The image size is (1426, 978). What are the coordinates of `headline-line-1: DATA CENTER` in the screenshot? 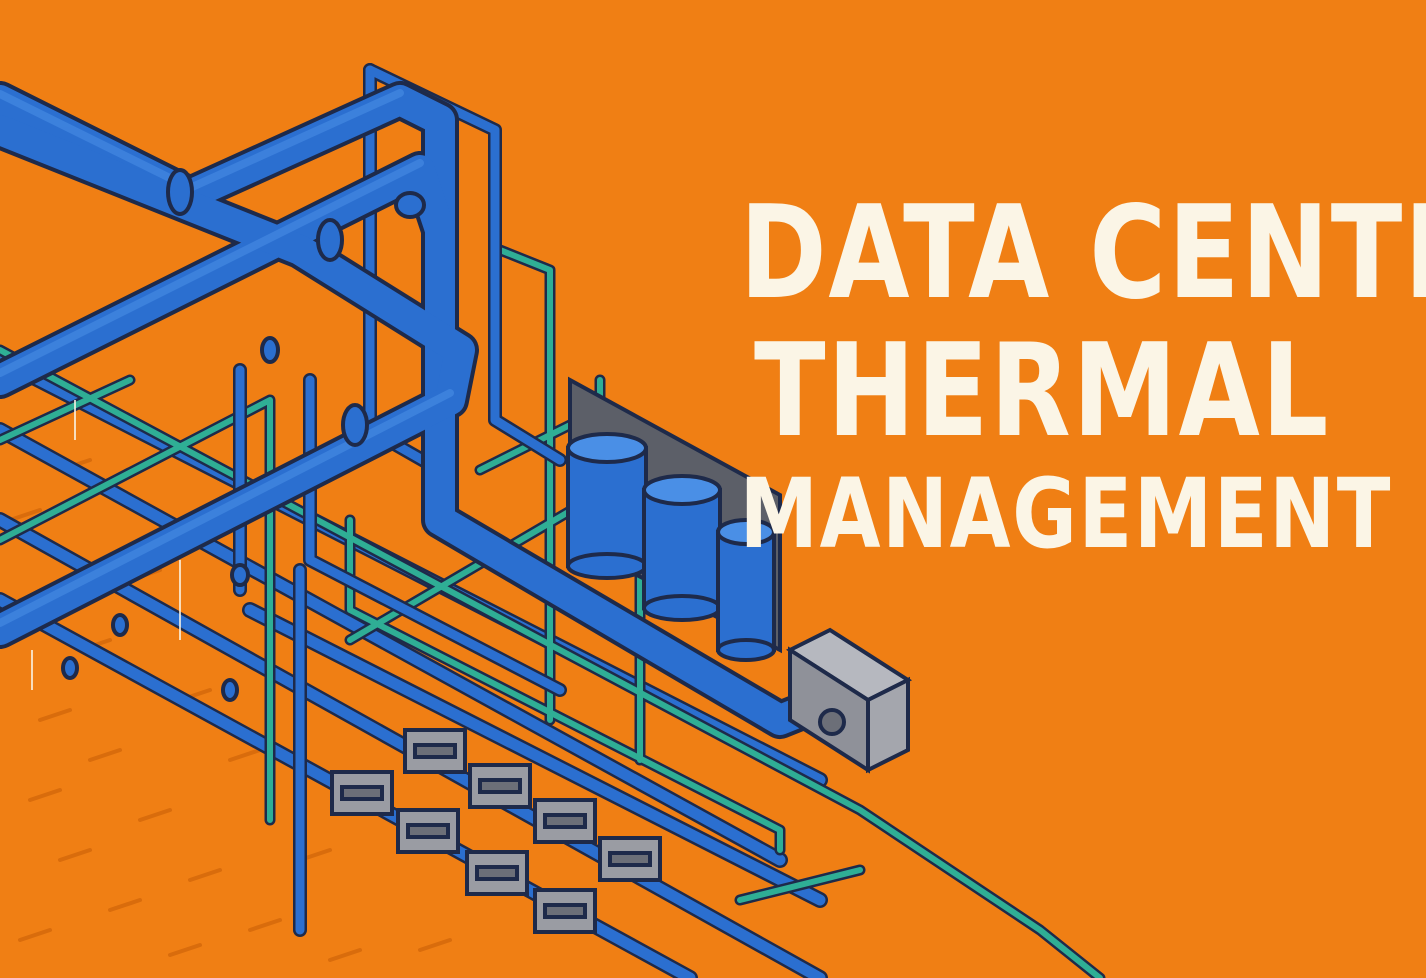 It's located at (1082, 253).